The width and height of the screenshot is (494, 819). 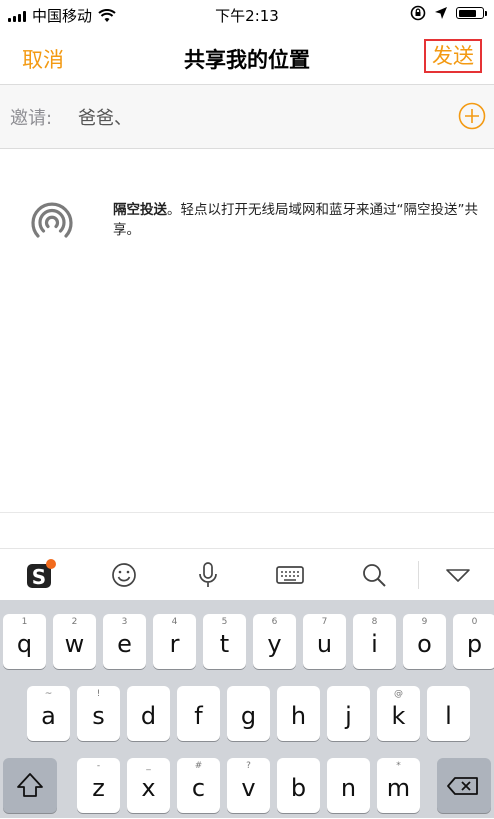 I want to click on airdrop-row: 隔空投送。轻点以打开无线局域网和蓝牙来通过“隔空投送”共享。, so click(x=247, y=220).